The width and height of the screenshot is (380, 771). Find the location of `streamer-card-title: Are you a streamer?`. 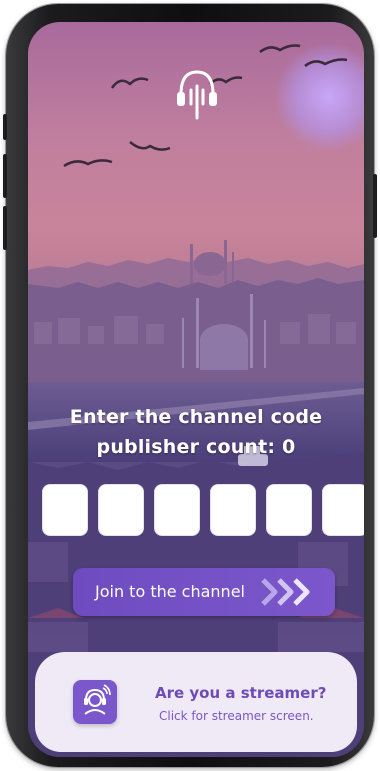

streamer-card-title: Are you a streamer? is located at coordinates (241, 693).